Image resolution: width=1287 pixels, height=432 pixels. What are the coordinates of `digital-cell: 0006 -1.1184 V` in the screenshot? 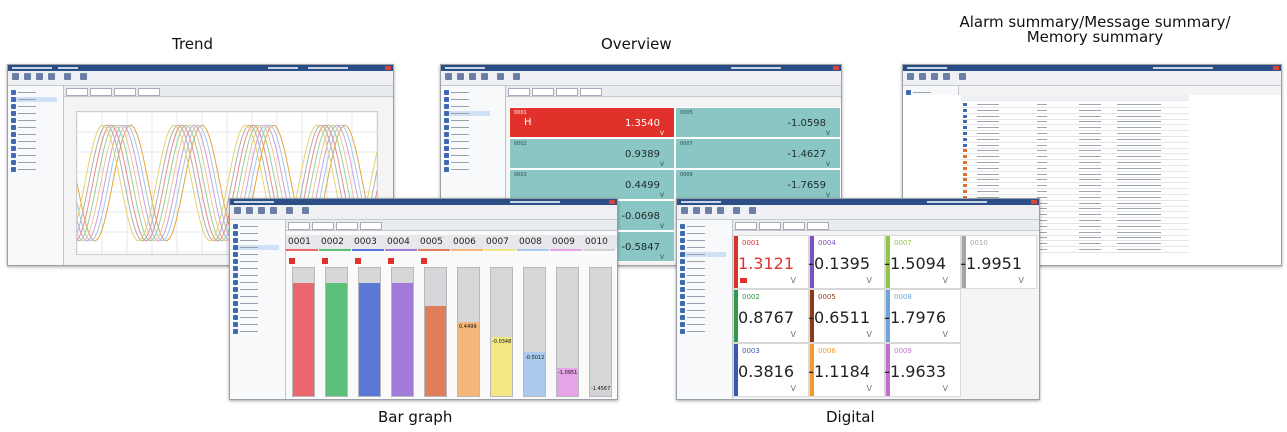 It's located at (846, 370).